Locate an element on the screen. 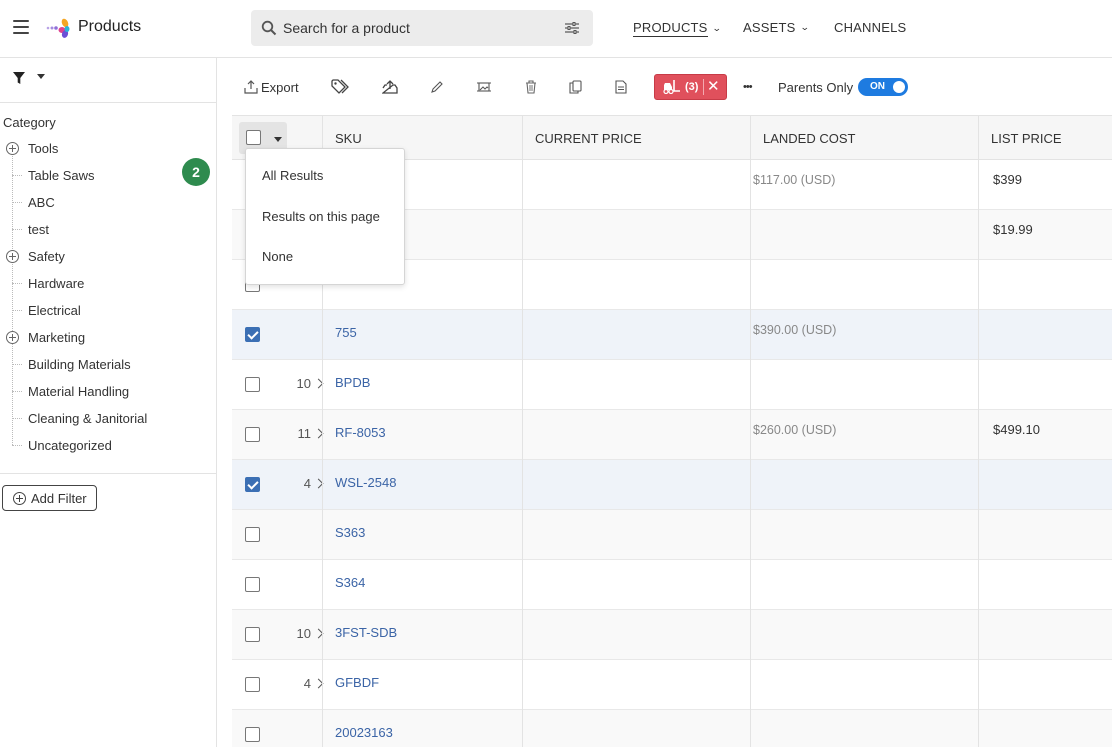  sku-link: S363 is located at coordinates (350, 532).